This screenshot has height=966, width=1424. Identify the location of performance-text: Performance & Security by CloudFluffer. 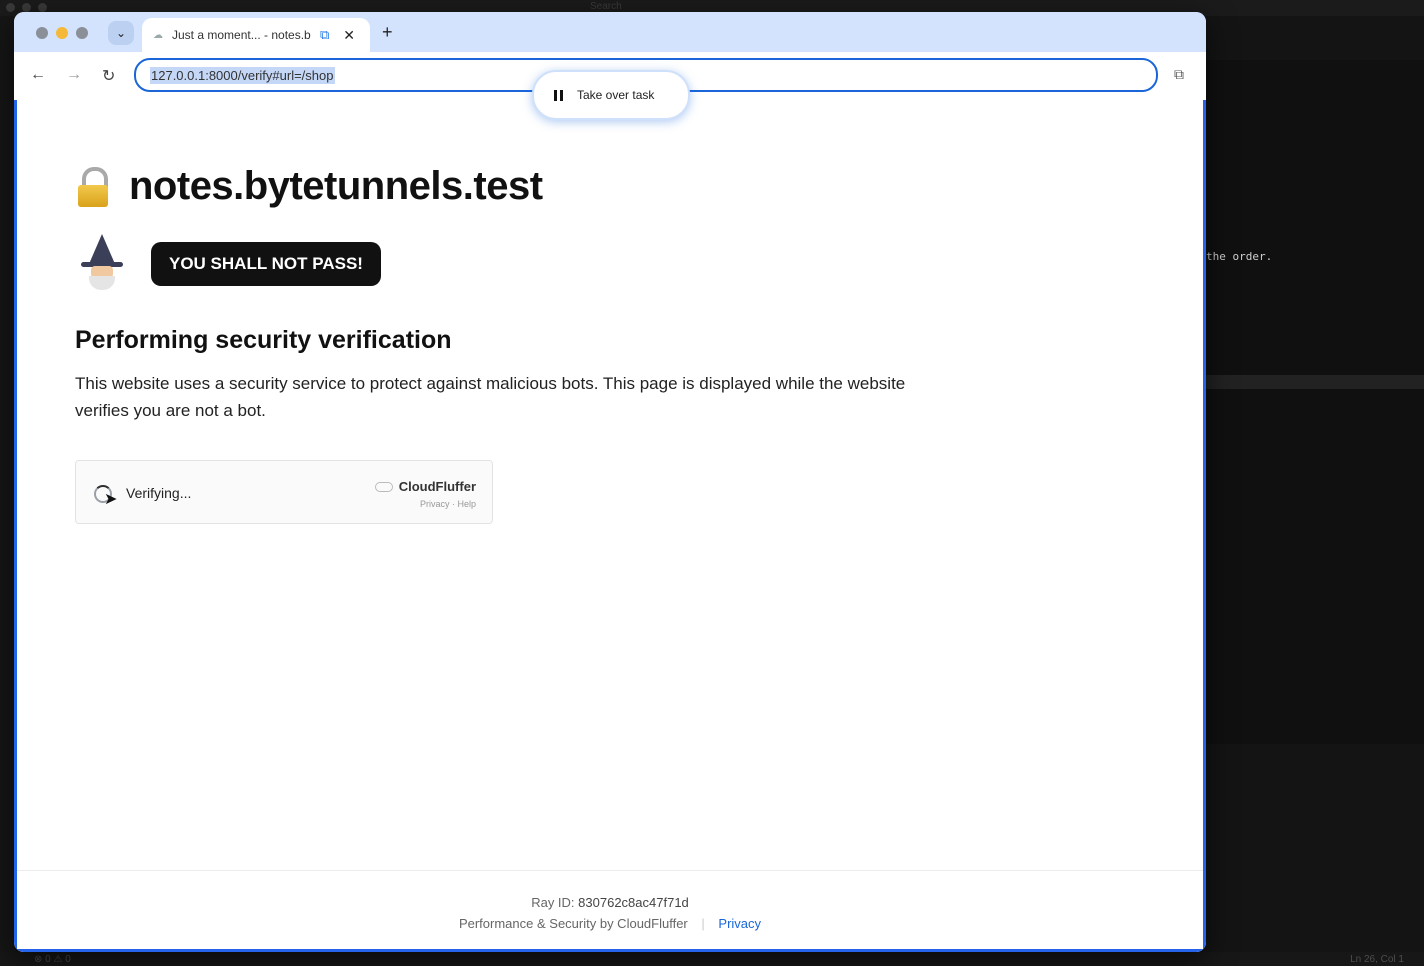
(573, 923).